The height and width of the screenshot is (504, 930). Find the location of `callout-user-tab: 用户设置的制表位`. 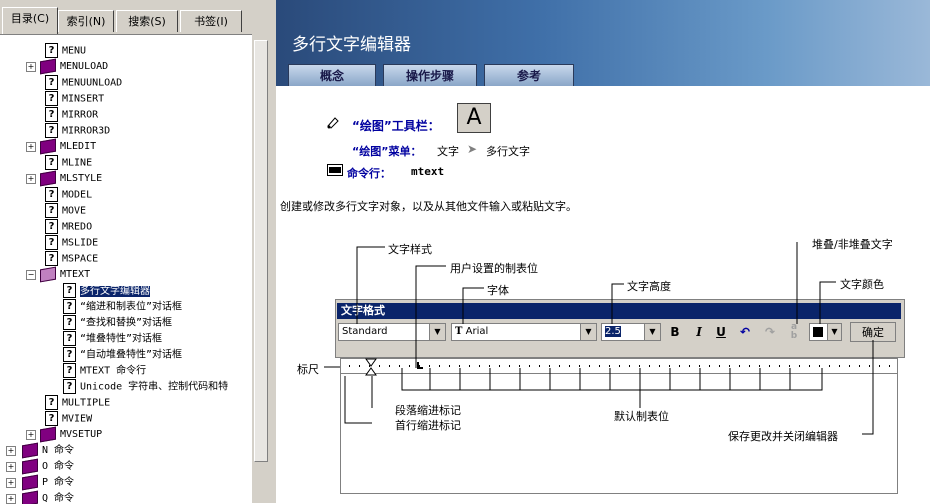

callout-user-tab: 用户设置的制表位 is located at coordinates (494, 268).